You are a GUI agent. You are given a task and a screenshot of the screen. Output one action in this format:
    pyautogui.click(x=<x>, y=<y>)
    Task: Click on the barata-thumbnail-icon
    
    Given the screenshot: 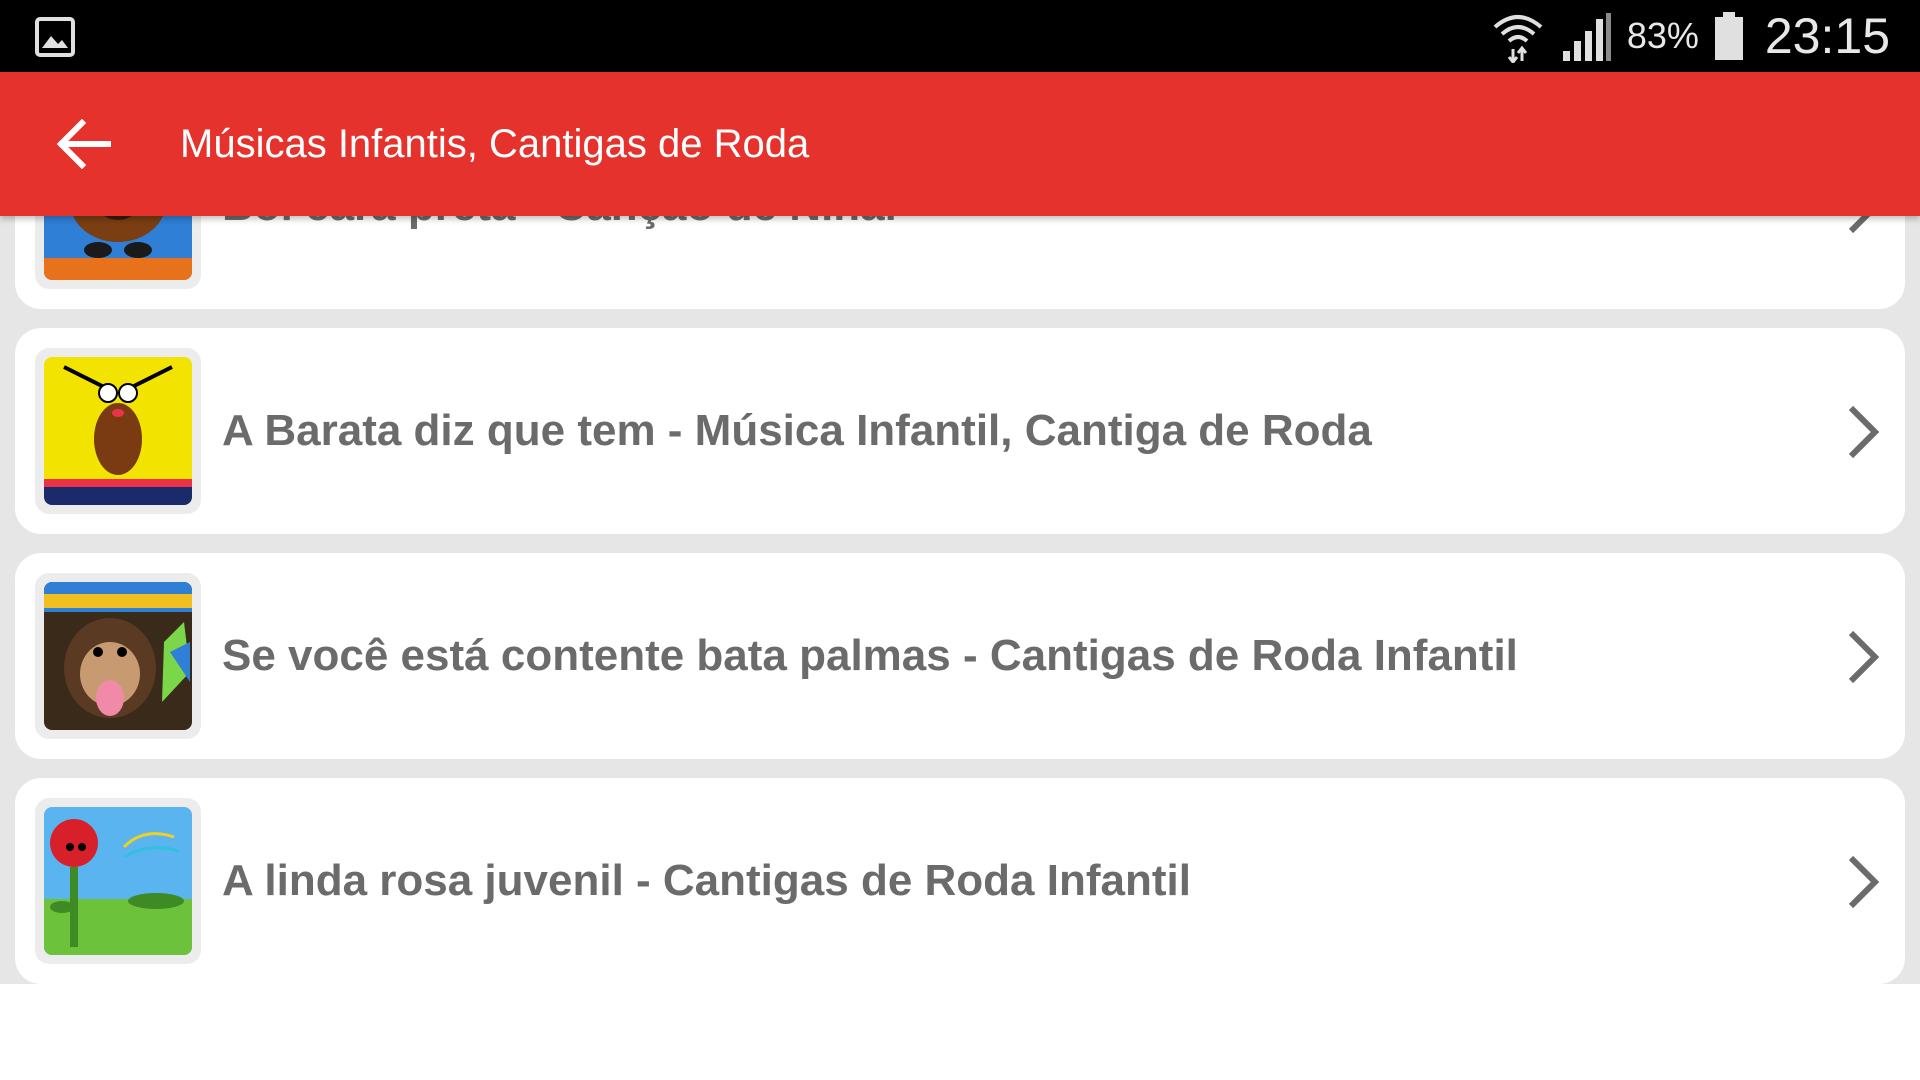 What is the action you would take?
    pyautogui.click(x=118, y=431)
    